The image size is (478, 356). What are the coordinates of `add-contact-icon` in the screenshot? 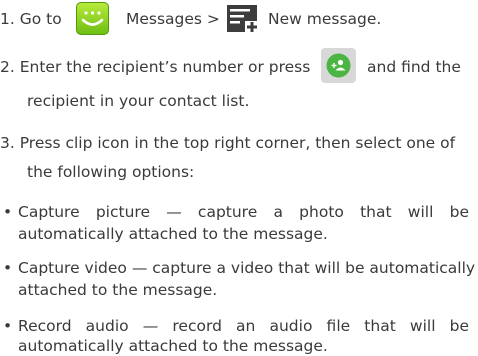 It's located at (338, 65).